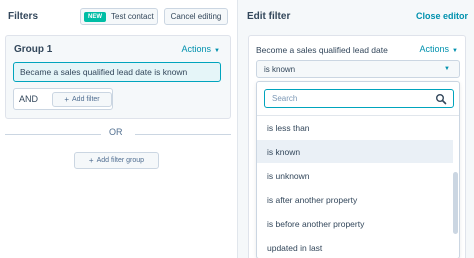 The height and width of the screenshot is (258, 474). I want to click on and-label: AND, so click(29, 99).